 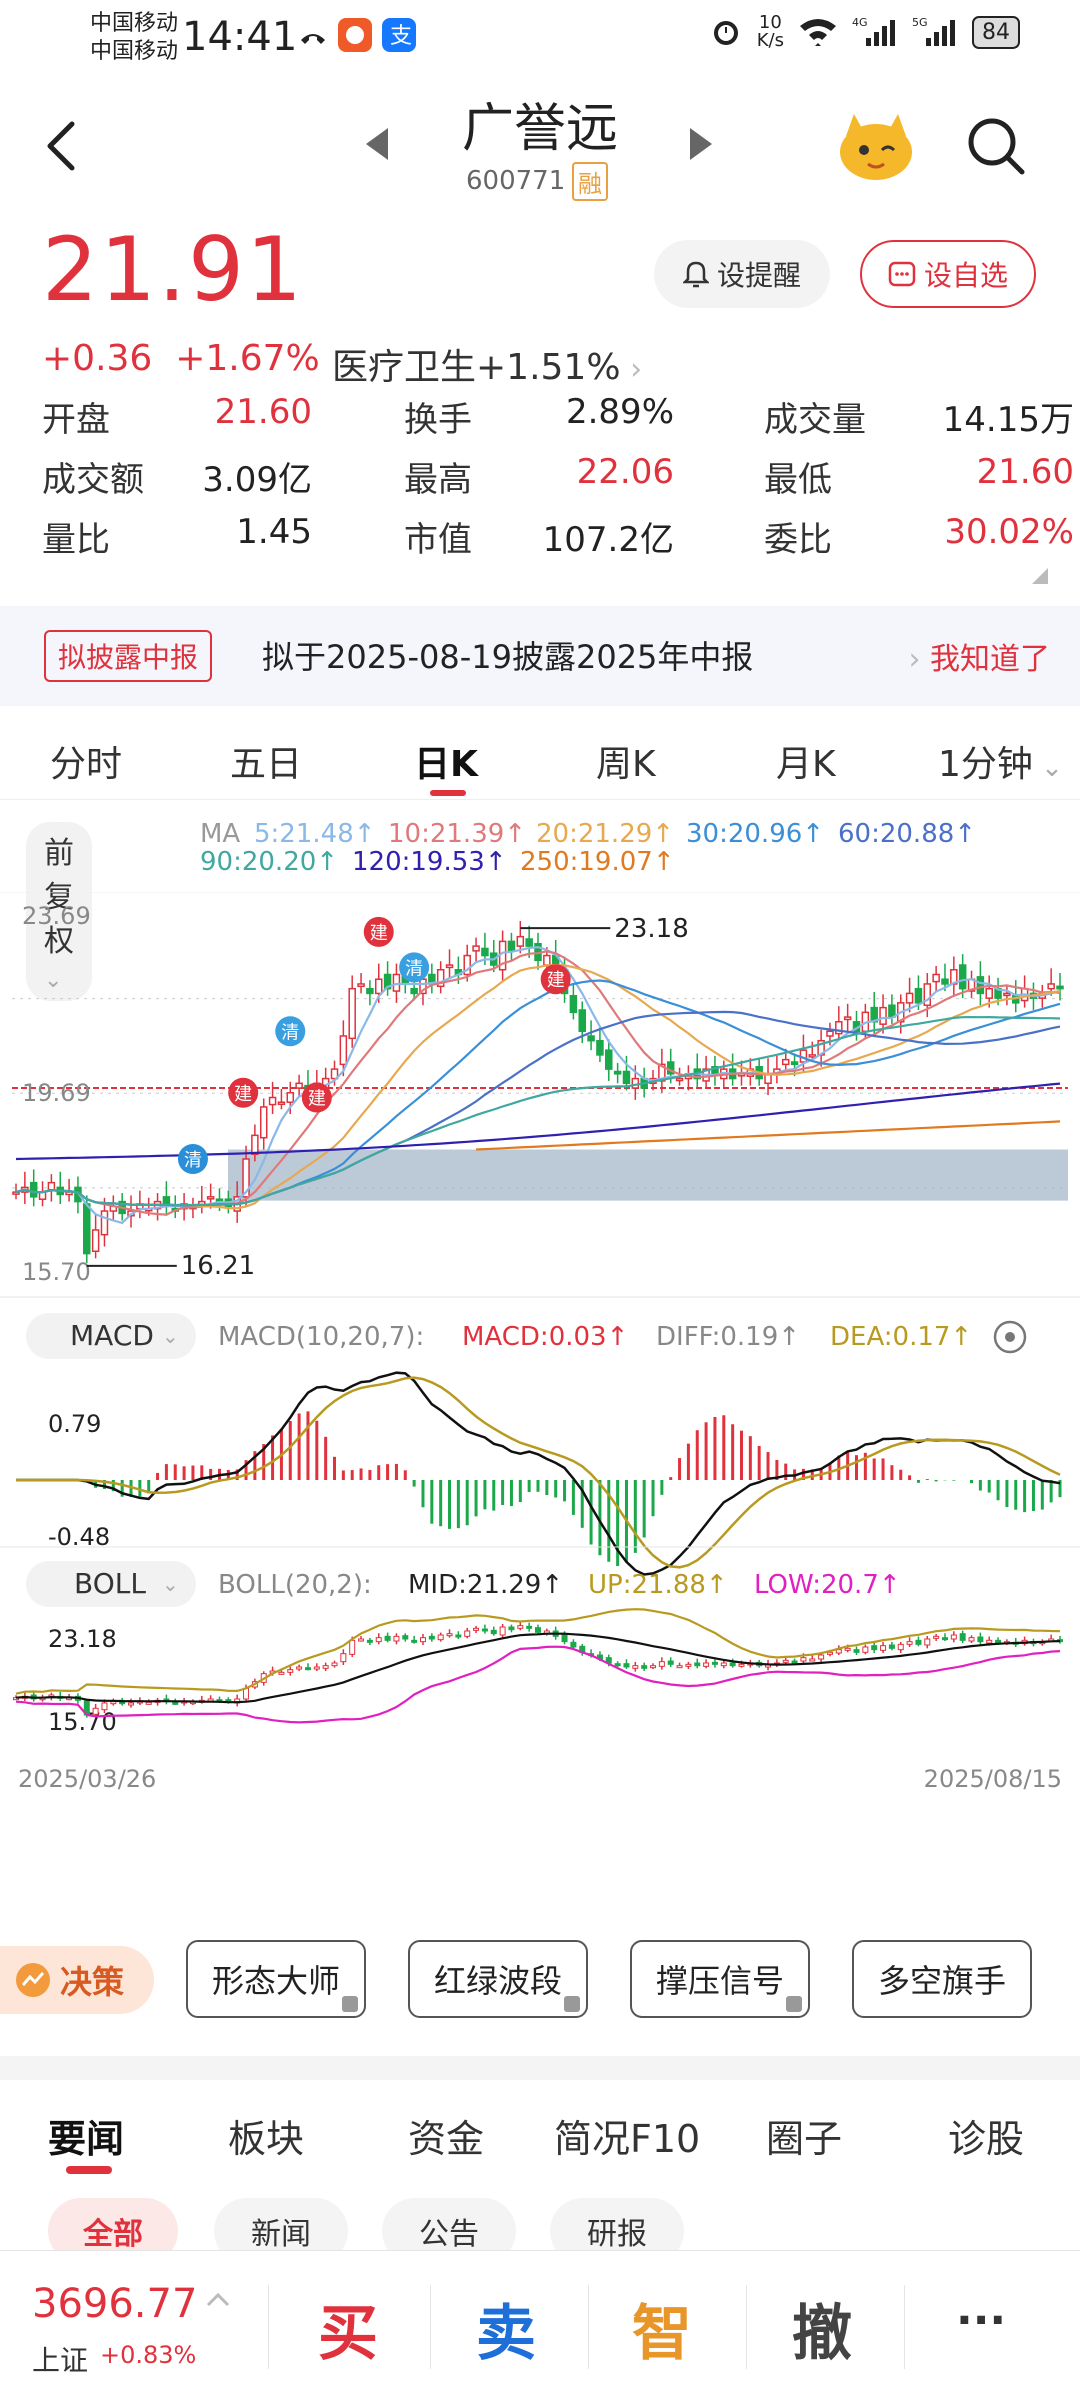 What do you see at coordinates (77, 1980) in the screenshot?
I see `decision-badge: 决策` at bounding box center [77, 1980].